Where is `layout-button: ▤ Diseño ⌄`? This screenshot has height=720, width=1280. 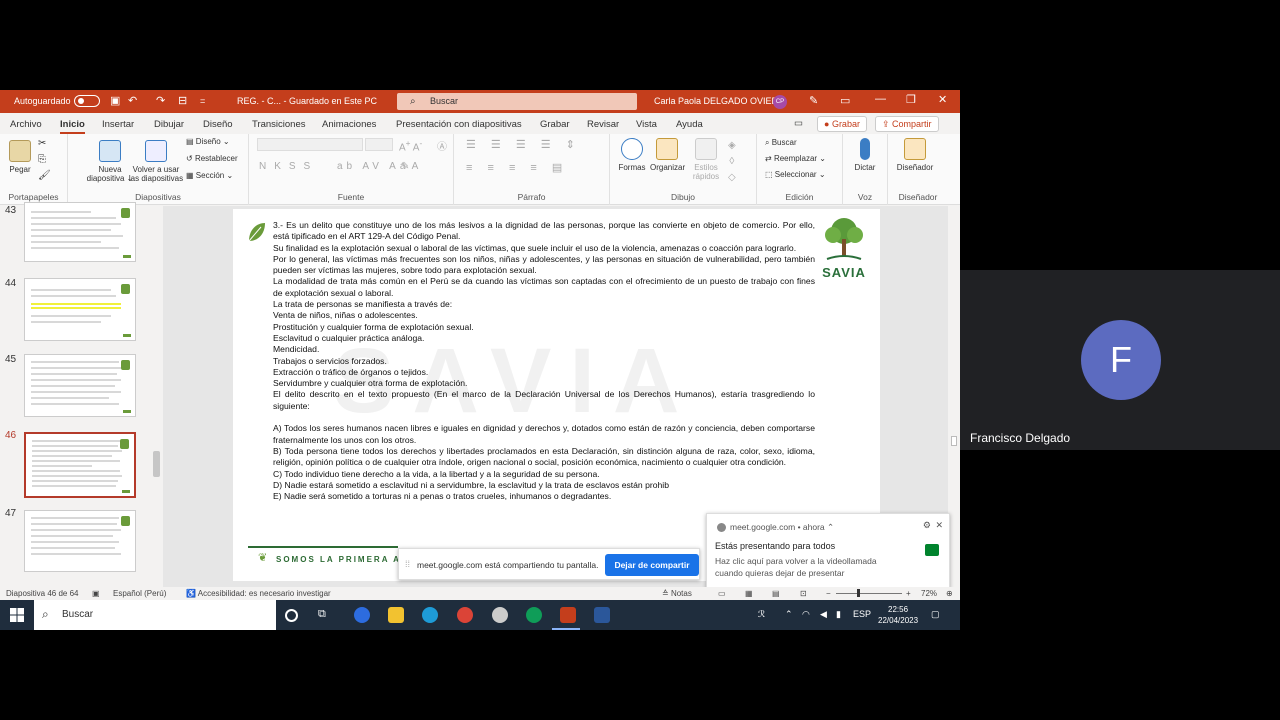 layout-button: ▤ Diseño ⌄ is located at coordinates (208, 141).